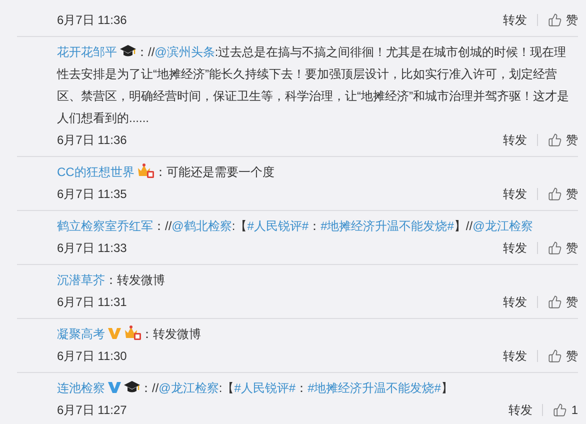 The height and width of the screenshot is (424, 586). Describe the element at coordinates (111, 280) in the screenshot. I see `comment-text: 沉潜草芥：转发微博` at that location.